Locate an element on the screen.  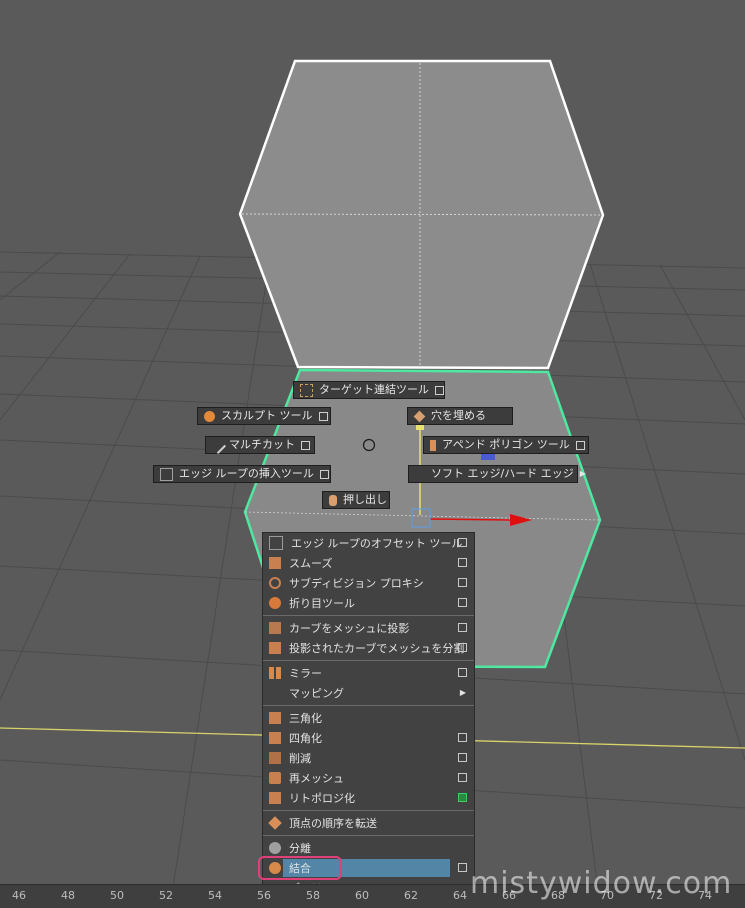
menu-item-quadrangulate: 四角化 is located at coordinates (368, 738).